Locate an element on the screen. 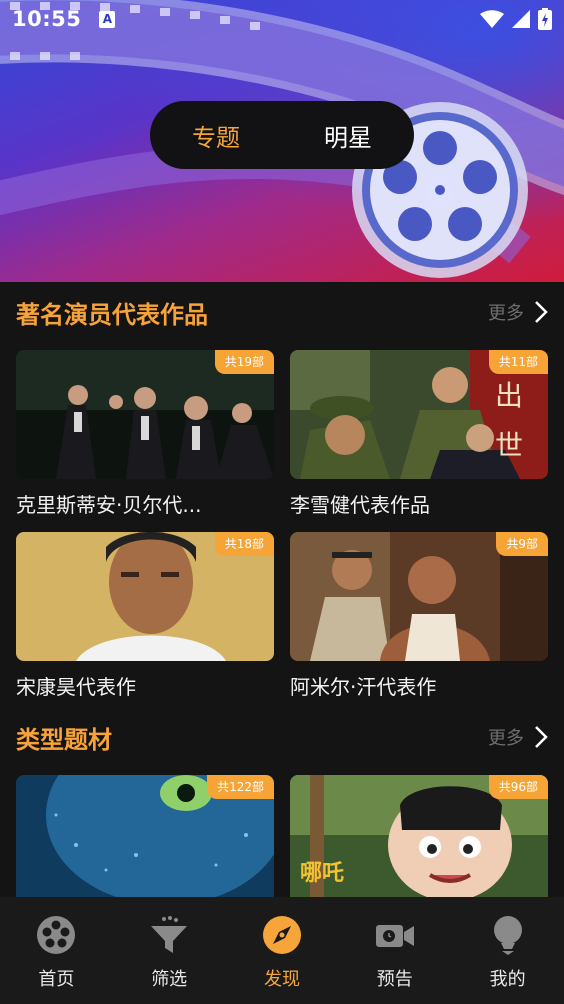 The height and width of the screenshot is (1004, 564). count-badge: 共11部 is located at coordinates (518, 362).